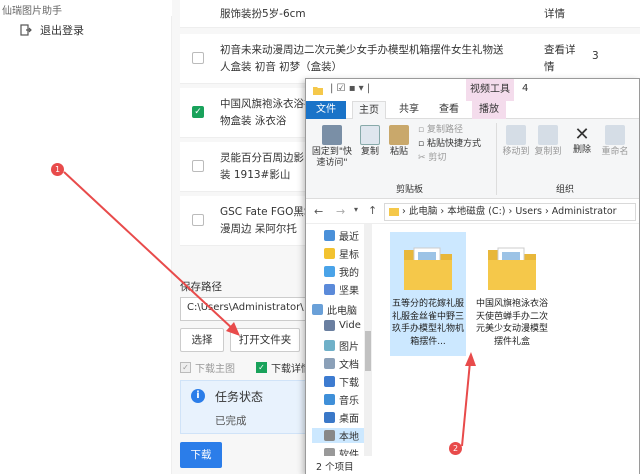 The height and width of the screenshot is (474, 640). What do you see at coordinates (455, 448) in the screenshot?
I see `step-marker-2: 2` at bounding box center [455, 448].